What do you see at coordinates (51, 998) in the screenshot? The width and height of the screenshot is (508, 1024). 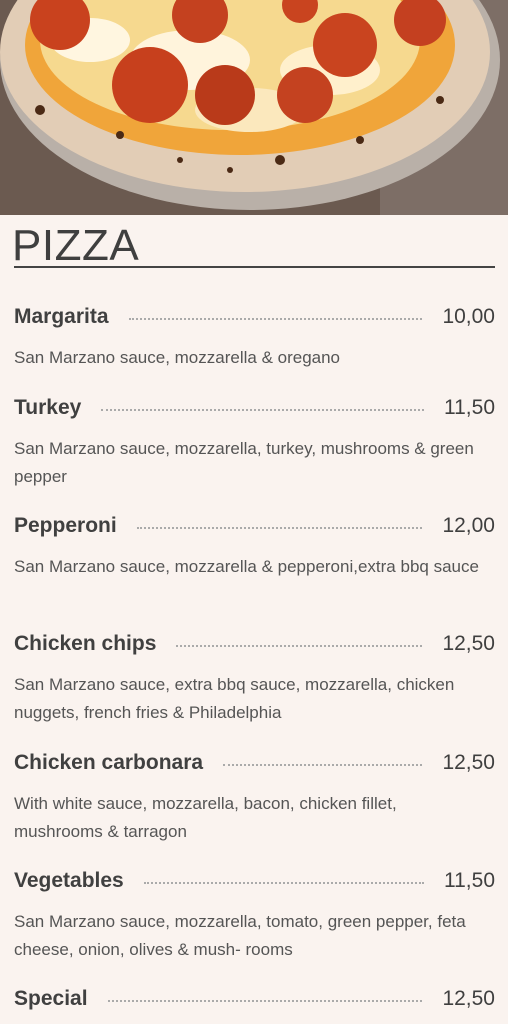 I see `item-name: Special` at bounding box center [51, 998].